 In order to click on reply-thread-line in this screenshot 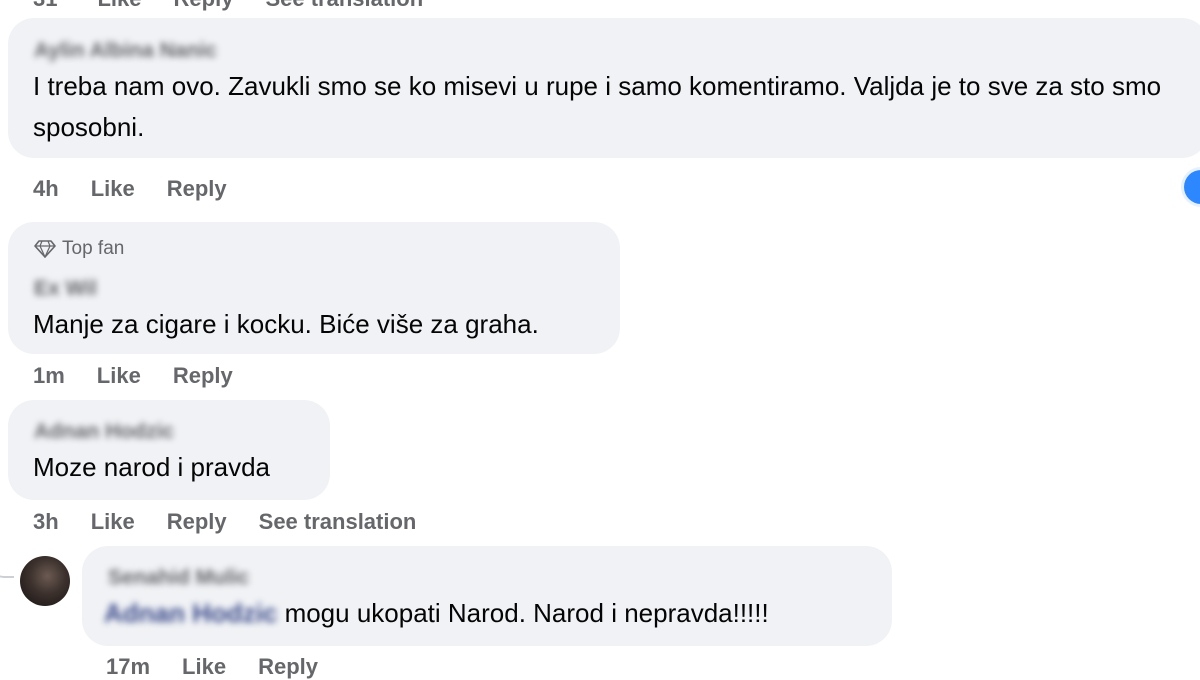, I will do `click(7, 549)`.